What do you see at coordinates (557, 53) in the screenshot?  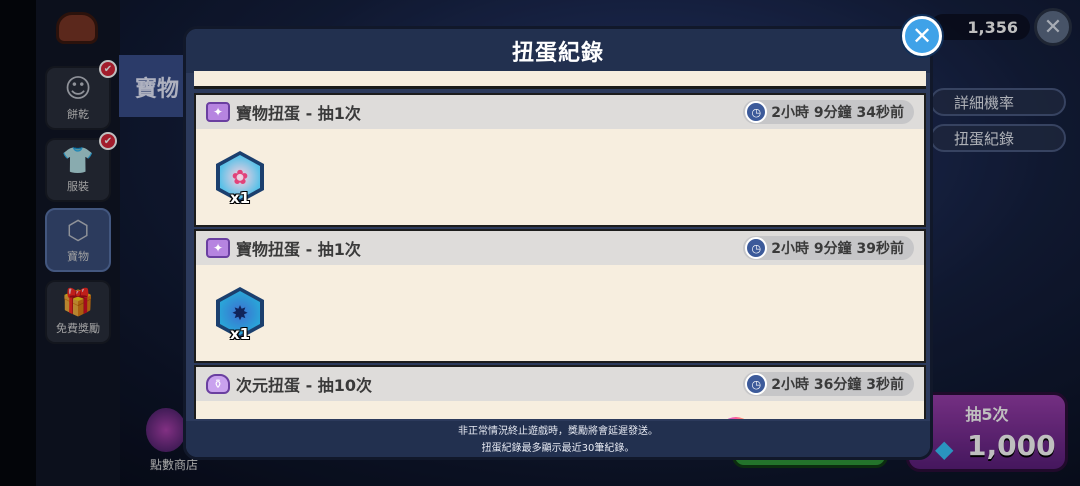 I see `modal-title: 扭蛋紀錄` at bounding box center [557, 53].